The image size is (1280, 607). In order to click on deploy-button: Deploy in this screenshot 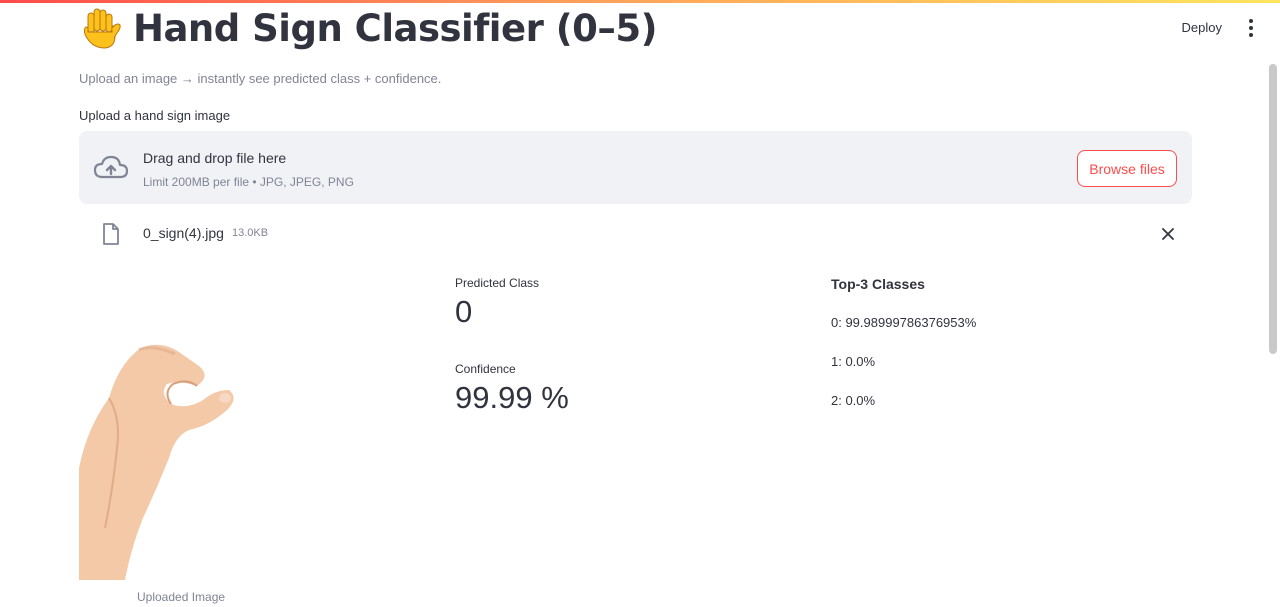, I will do `click(1202, 27)`.